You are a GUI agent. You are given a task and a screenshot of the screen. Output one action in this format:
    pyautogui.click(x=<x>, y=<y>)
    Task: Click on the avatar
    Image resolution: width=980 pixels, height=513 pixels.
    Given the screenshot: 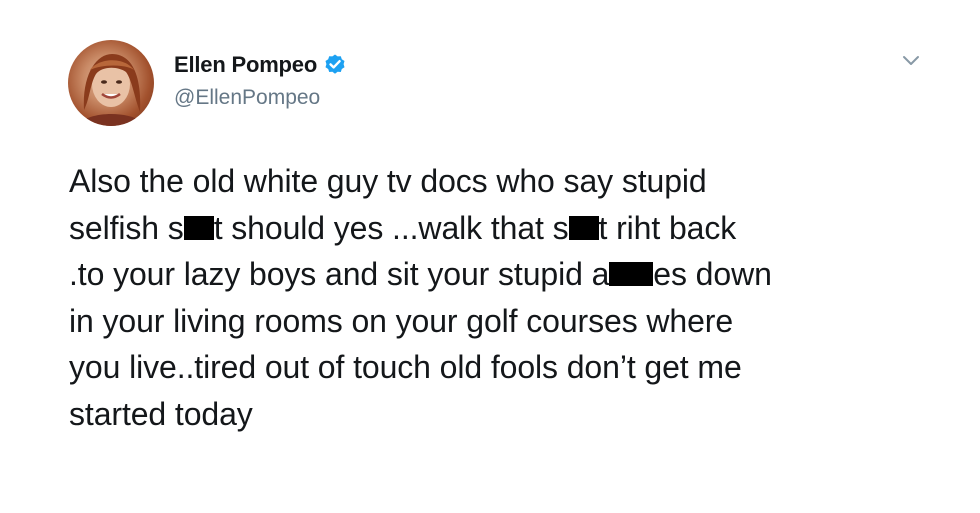 What is the action you would take?
    pyautogui.click(x=111, y=83)
    